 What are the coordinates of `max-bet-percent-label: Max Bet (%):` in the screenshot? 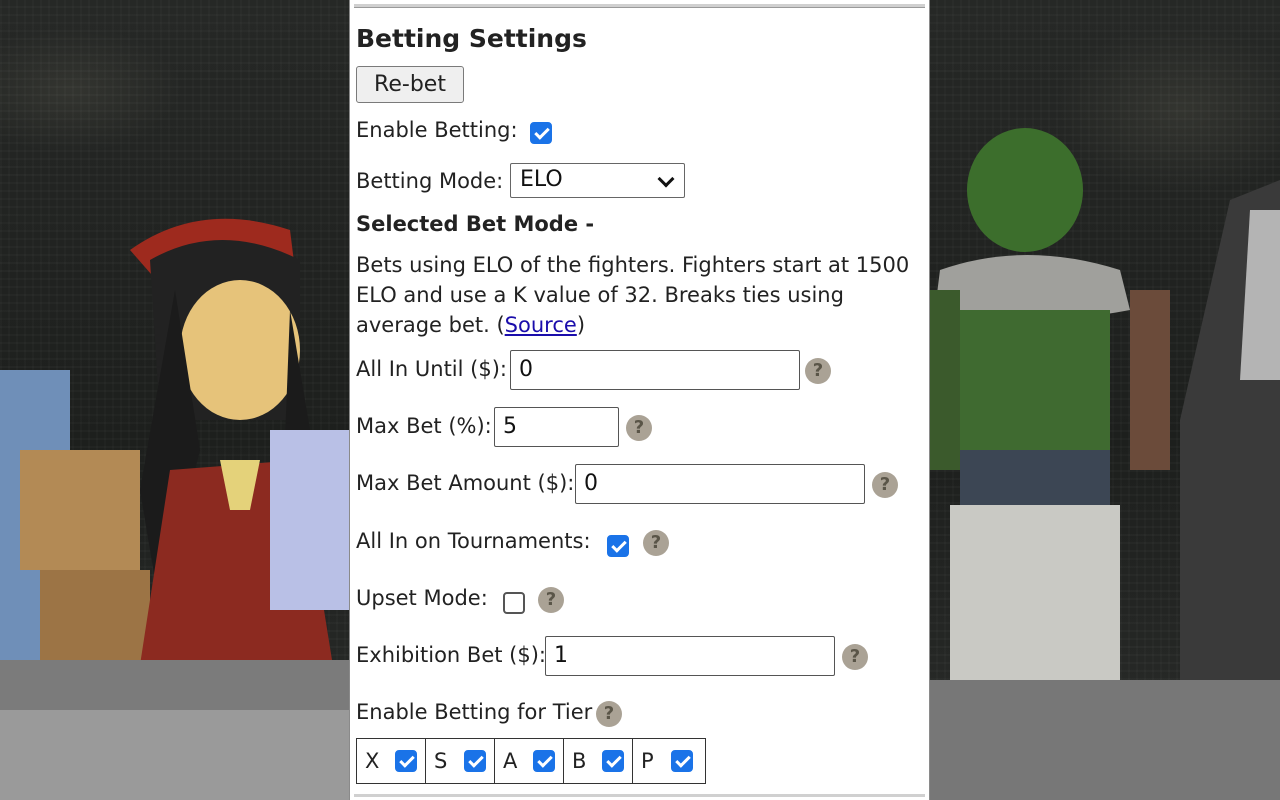 It's located at (424, 426).